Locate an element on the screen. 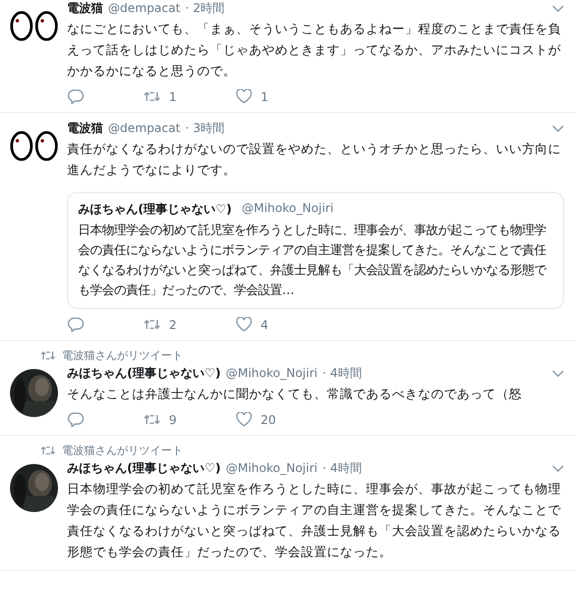  tweet-time: · 3時間 is located at coordinates (205, 128).